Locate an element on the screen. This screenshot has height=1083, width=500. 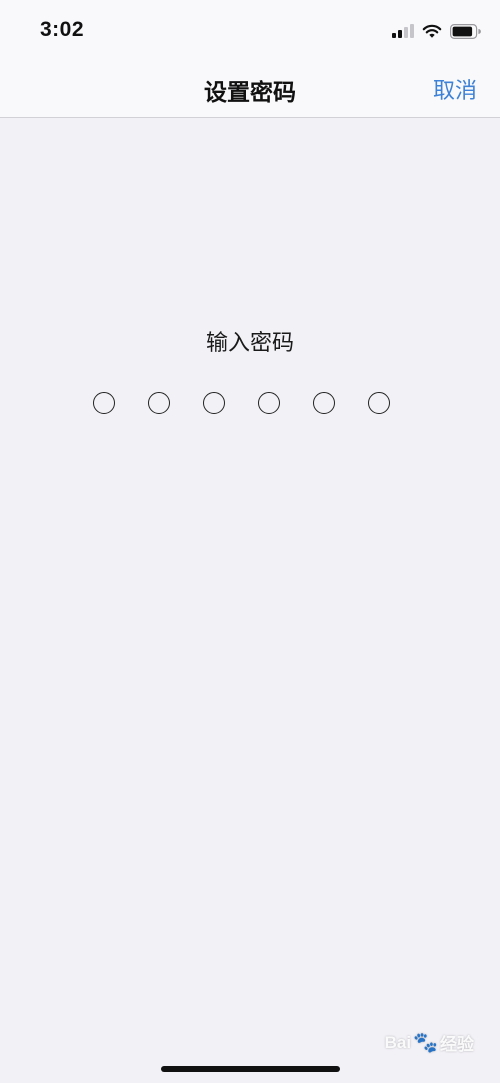
wifi-icon is located at coordinates (432, 31).